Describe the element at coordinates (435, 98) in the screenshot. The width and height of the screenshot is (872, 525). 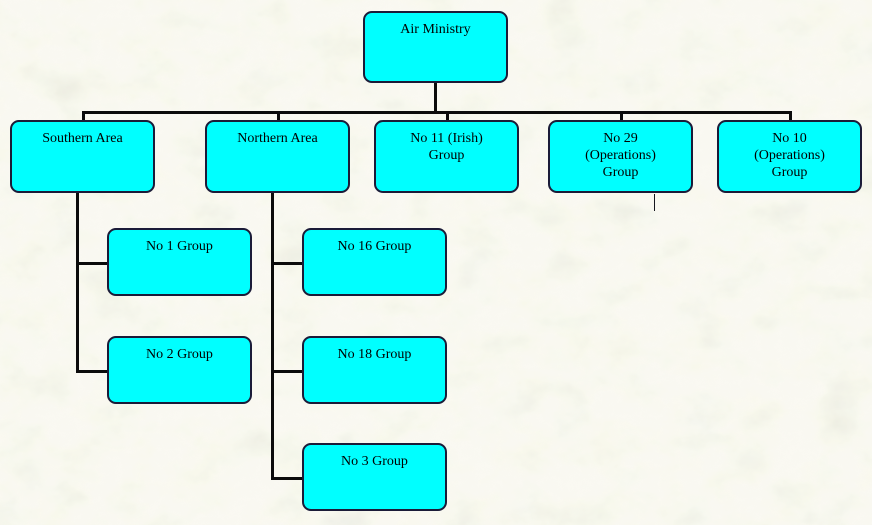
I see `connector-root-stem` at that location.